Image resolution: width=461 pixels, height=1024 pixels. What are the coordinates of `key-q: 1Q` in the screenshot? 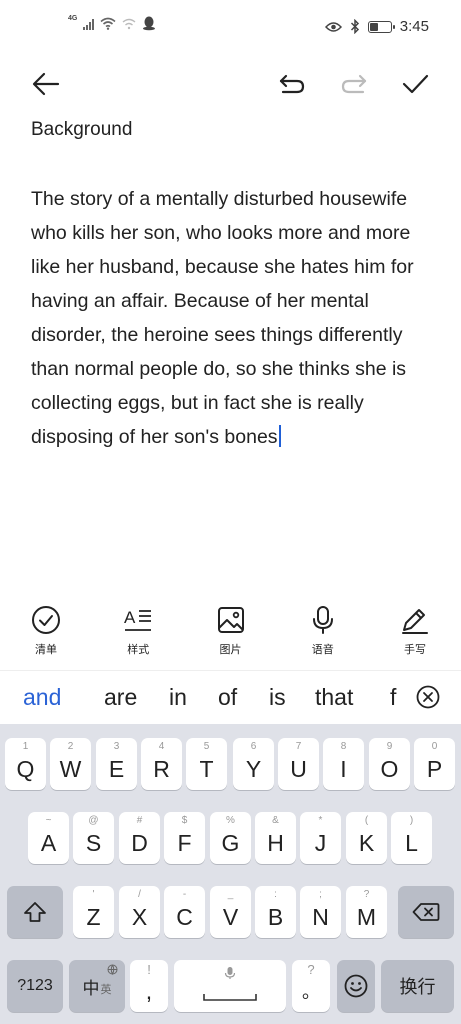 It's located at (25, 764).